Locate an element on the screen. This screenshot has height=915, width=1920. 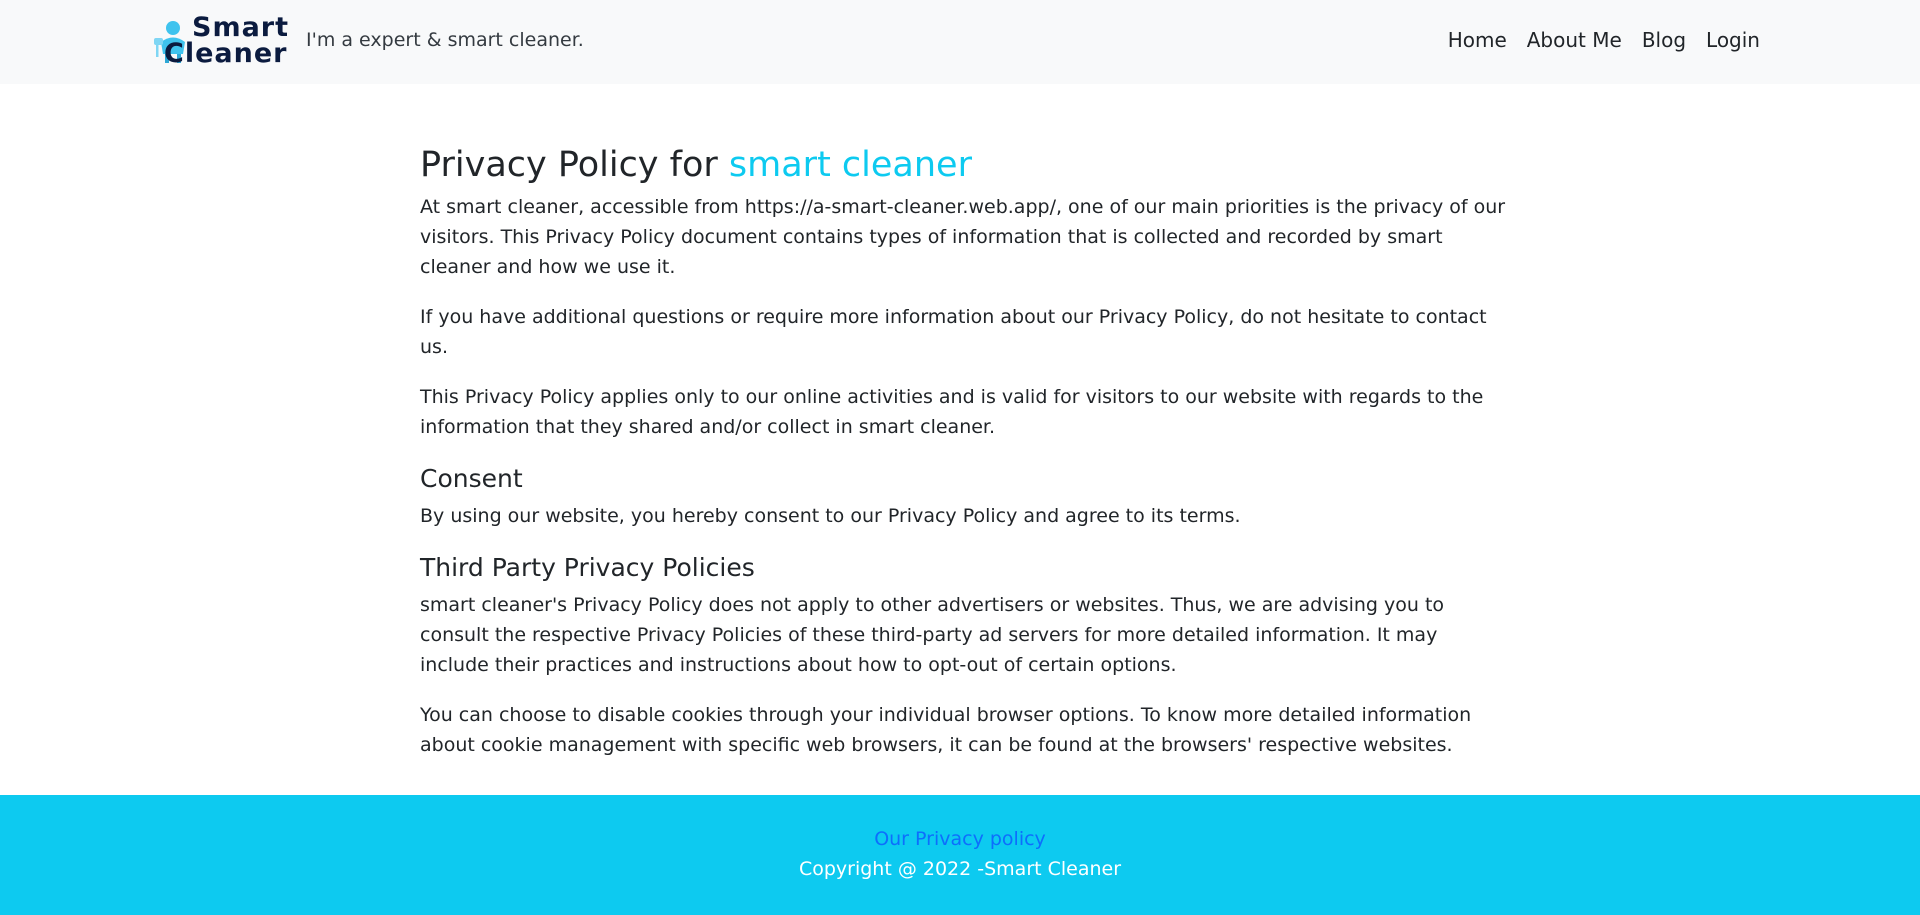
page-title-prefix: Privacy Policy for is located at coordinates (574, 165).